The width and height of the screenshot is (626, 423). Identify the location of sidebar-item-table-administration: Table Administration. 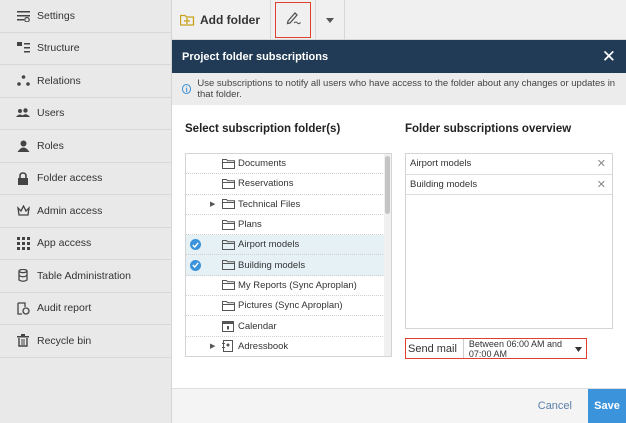
(85, 276).